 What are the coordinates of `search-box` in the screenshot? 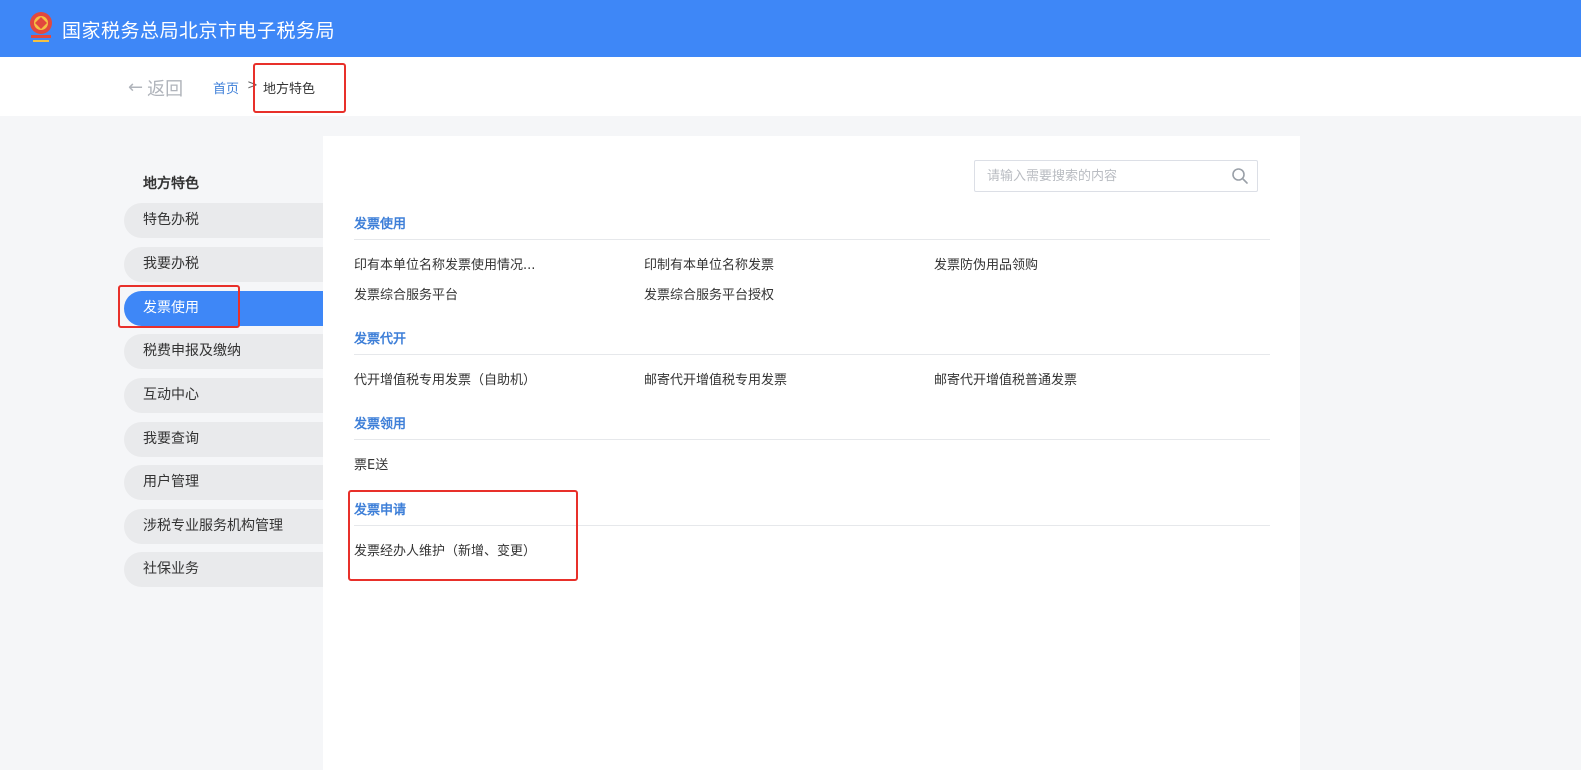 It's located at (1116, 176).